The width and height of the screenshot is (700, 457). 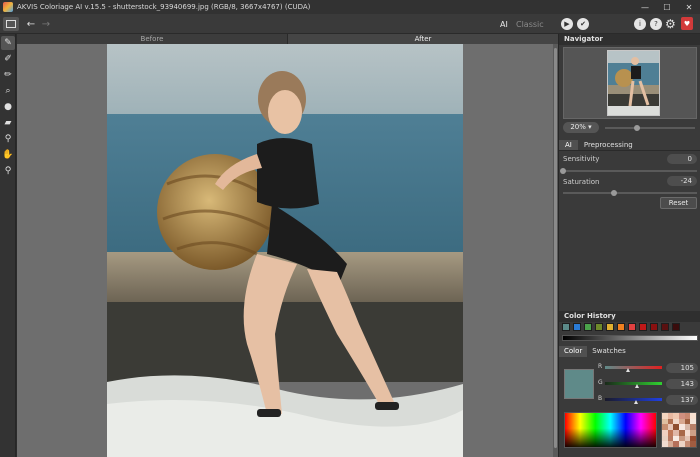 What do you see at coordinates (608, 145) in the screenshot?
I see `tab-preprocessing: Preprocessing` at bounding box center [608, 145].